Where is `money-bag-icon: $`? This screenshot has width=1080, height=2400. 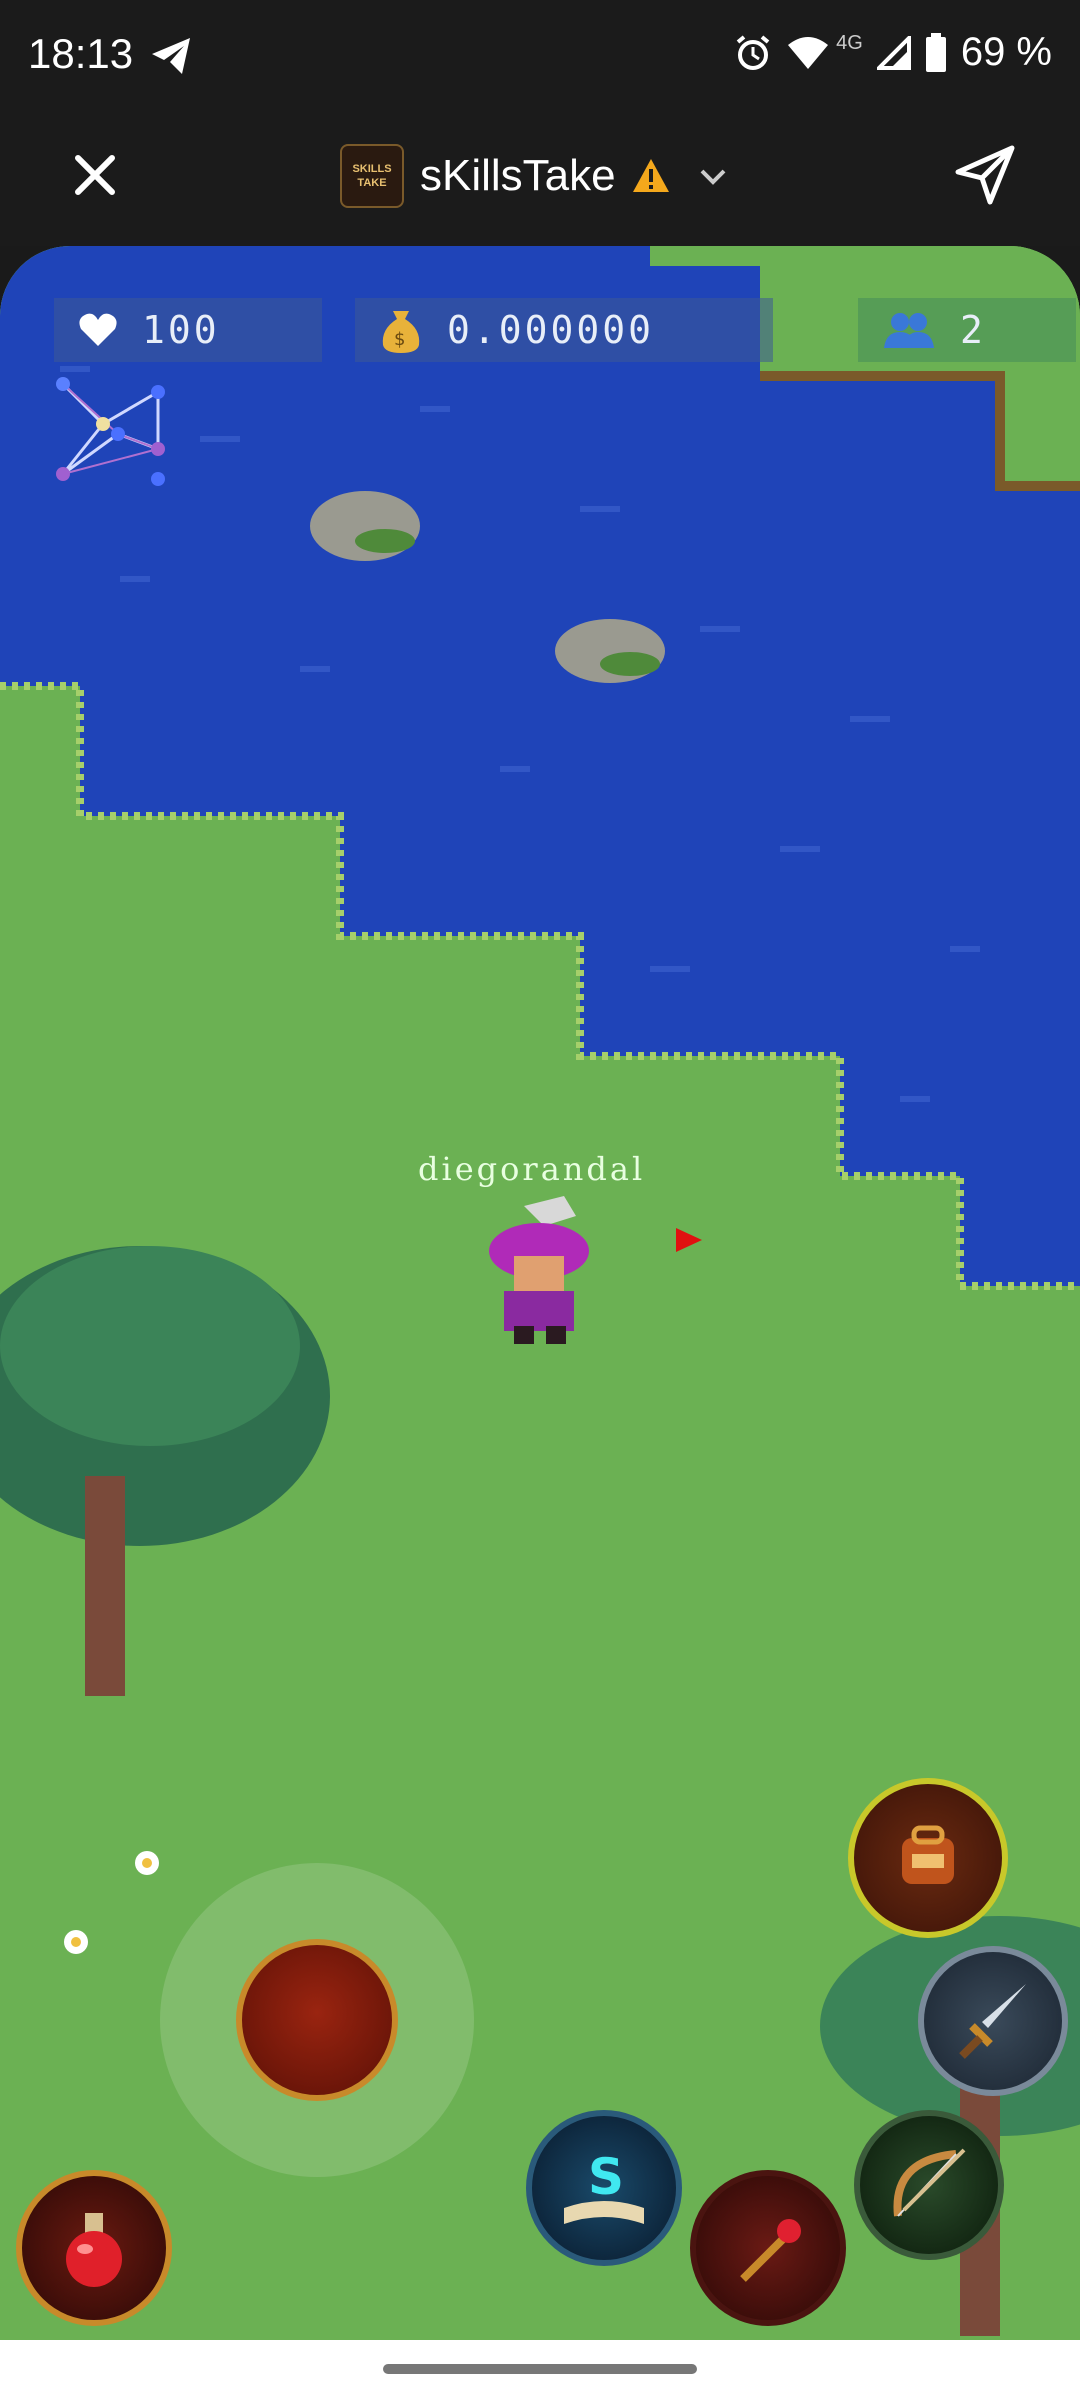 money-bag-icon: $ is located at coordinates (401, 332).